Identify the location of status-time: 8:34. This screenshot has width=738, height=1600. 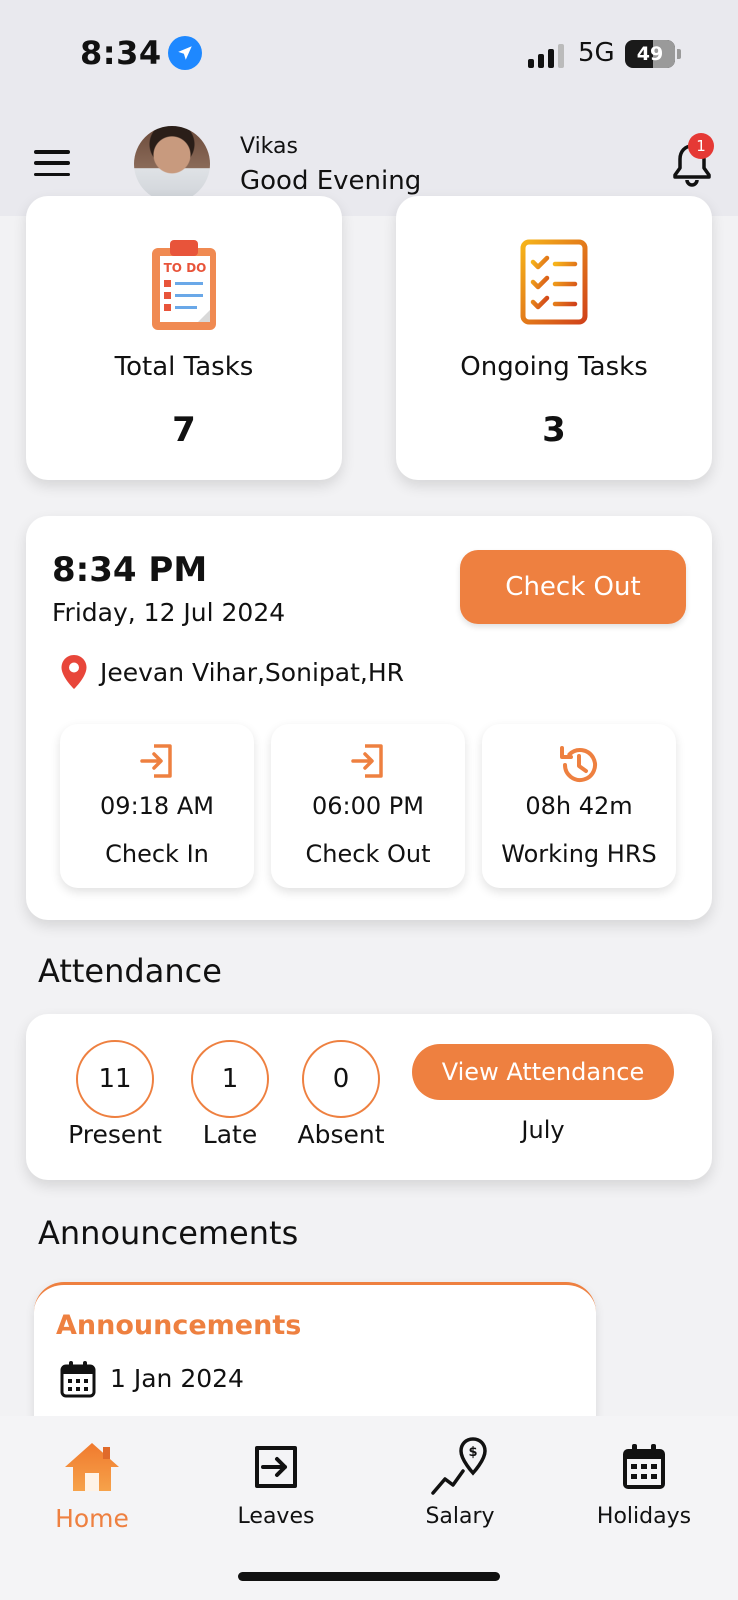
(141, 53).